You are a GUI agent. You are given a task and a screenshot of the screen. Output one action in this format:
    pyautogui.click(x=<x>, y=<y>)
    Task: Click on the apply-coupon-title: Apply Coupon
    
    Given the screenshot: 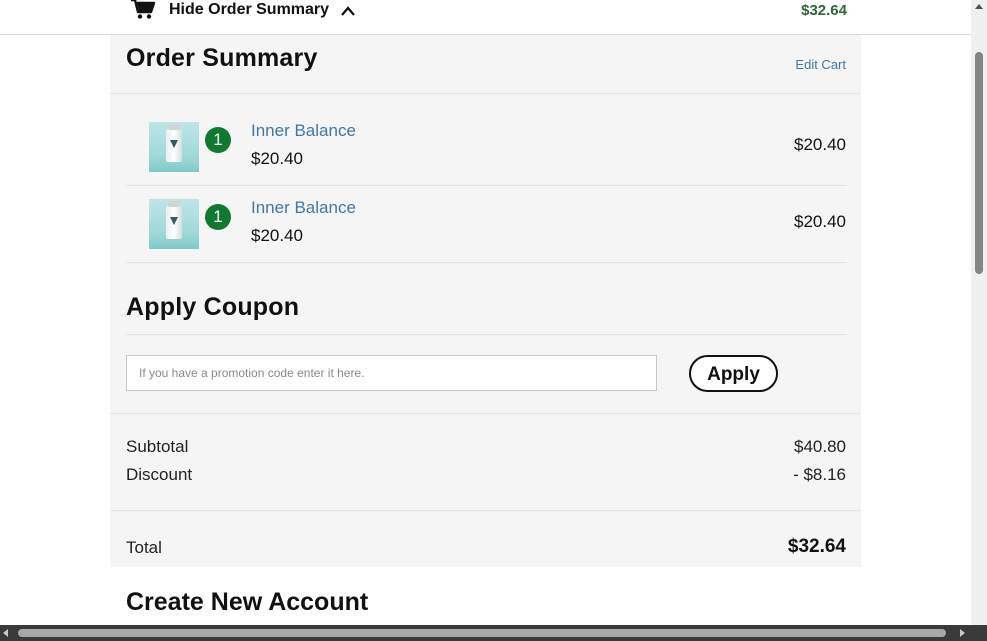 What is the action you would take?
    pyautogui.click(x=213, y=307)
    